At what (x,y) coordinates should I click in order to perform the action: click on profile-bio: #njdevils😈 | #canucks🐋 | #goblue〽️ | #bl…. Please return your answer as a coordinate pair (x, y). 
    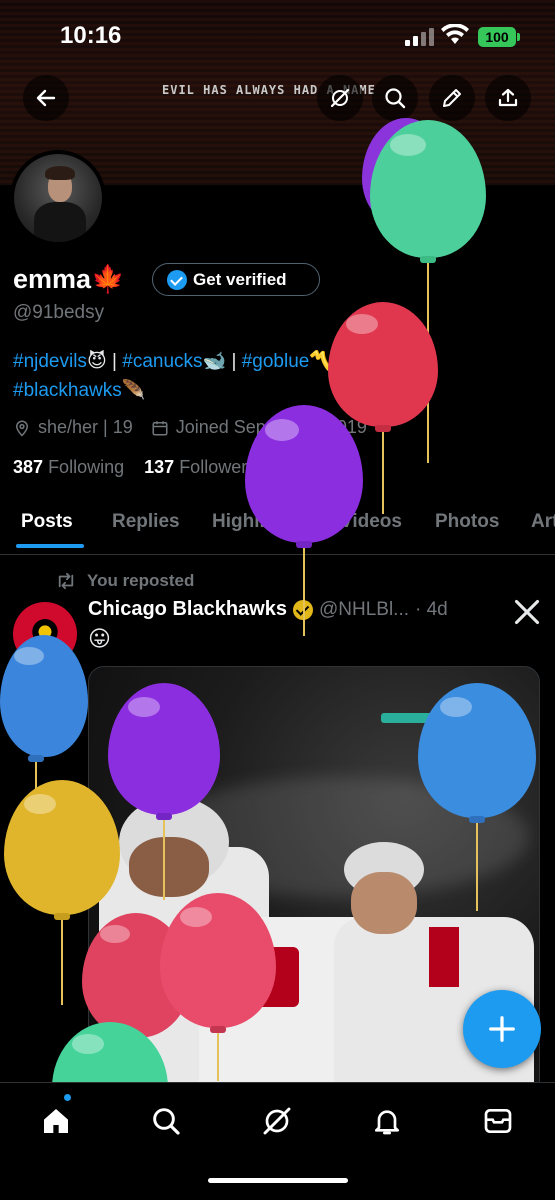
    Looking at the image, I should click on (208, 376).